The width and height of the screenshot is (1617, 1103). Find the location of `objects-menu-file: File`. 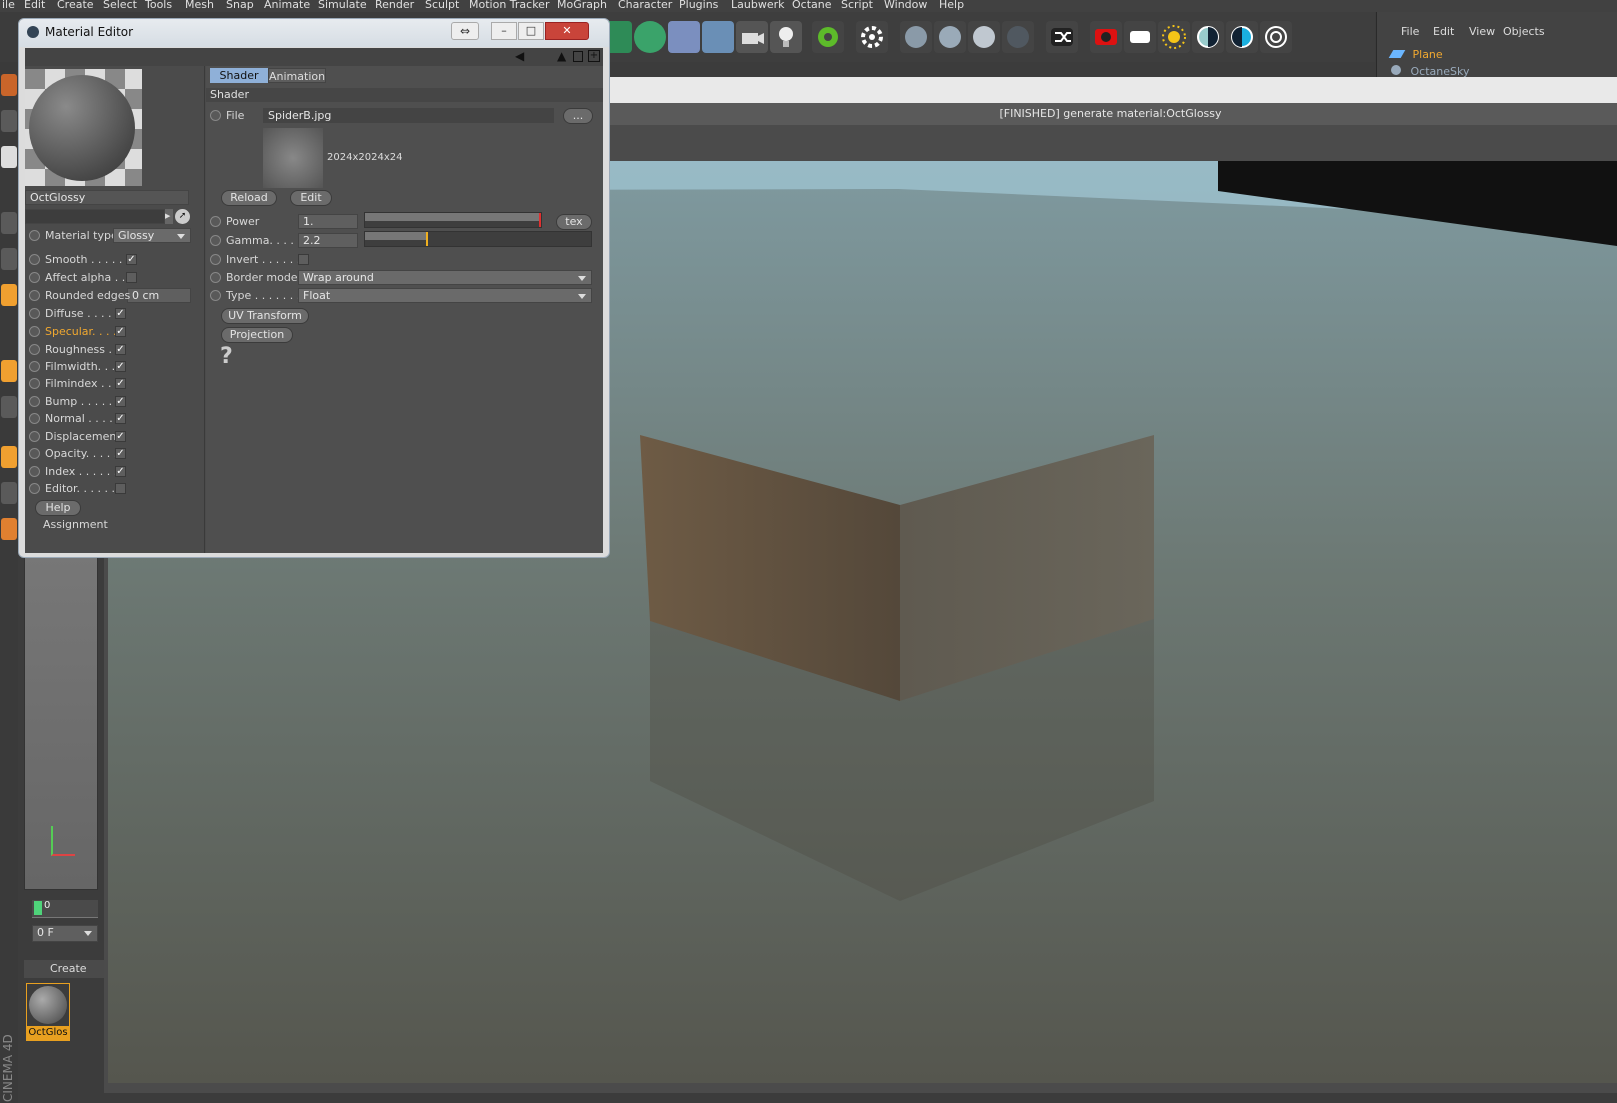

objects-menu-file: File is located at coordinates (1410, 31).